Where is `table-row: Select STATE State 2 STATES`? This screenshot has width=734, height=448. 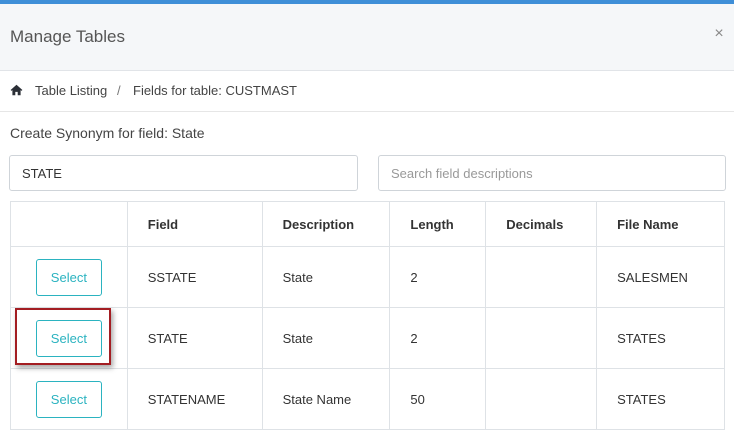 table-row: Select STATE State 2 STATES is located at coordinates (367, 338).